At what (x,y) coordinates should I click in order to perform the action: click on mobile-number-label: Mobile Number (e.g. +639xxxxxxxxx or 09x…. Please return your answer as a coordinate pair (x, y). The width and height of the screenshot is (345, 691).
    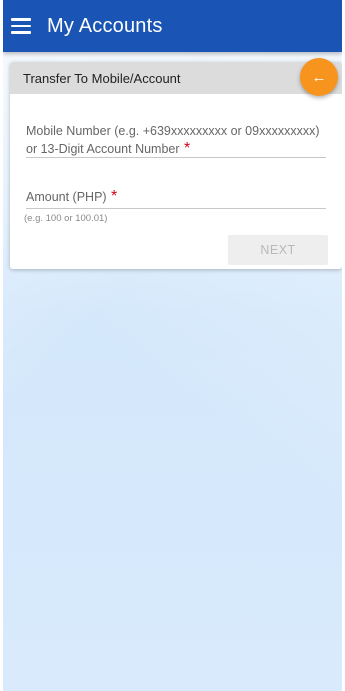
    Looking at the image, I should click on (173, 140).